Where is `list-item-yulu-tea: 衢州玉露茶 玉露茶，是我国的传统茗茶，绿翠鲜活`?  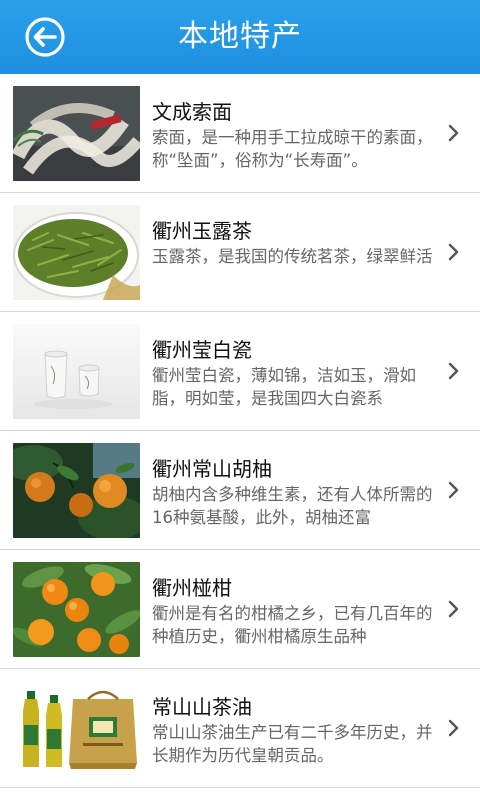
list-item-yulu-tea: 衢州玉露茶 玉露茶，是我国的传统茗茶，绿翠鲜活 is located at coordinates (240, 252).